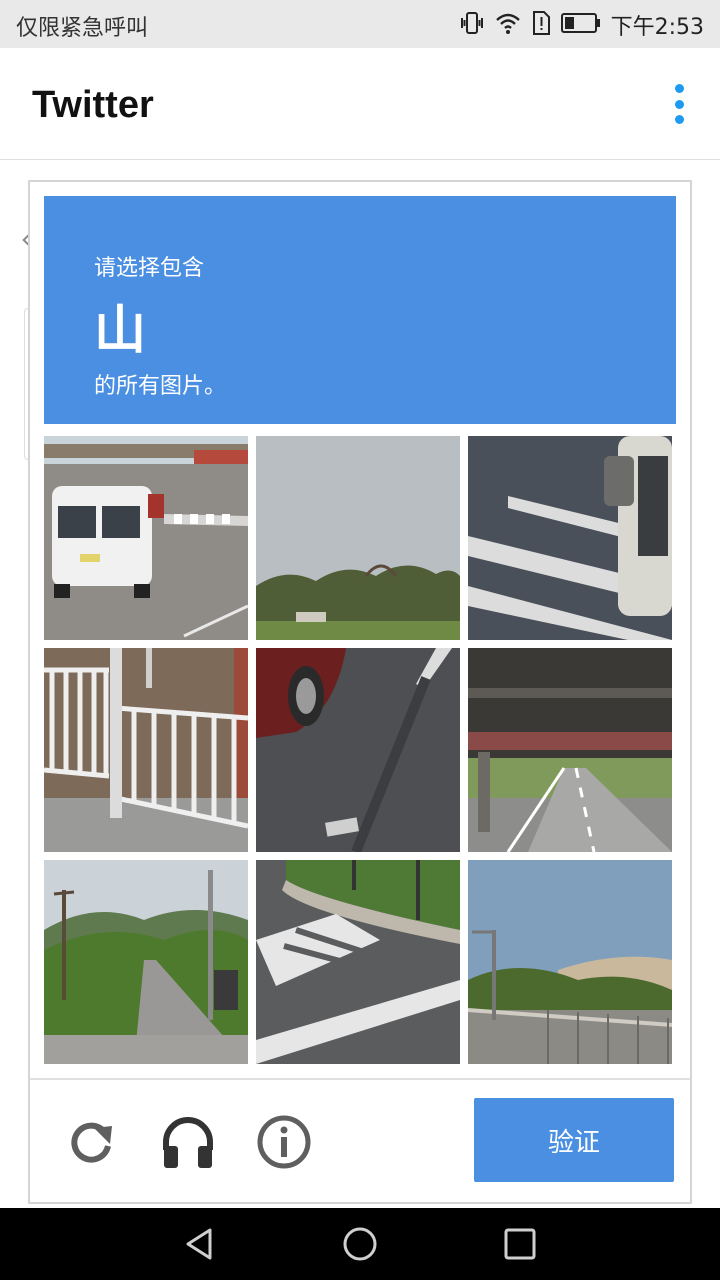  Describe the element at coordinates (188, 1142) in the screenshot. I see `headphones-icon` at that location.